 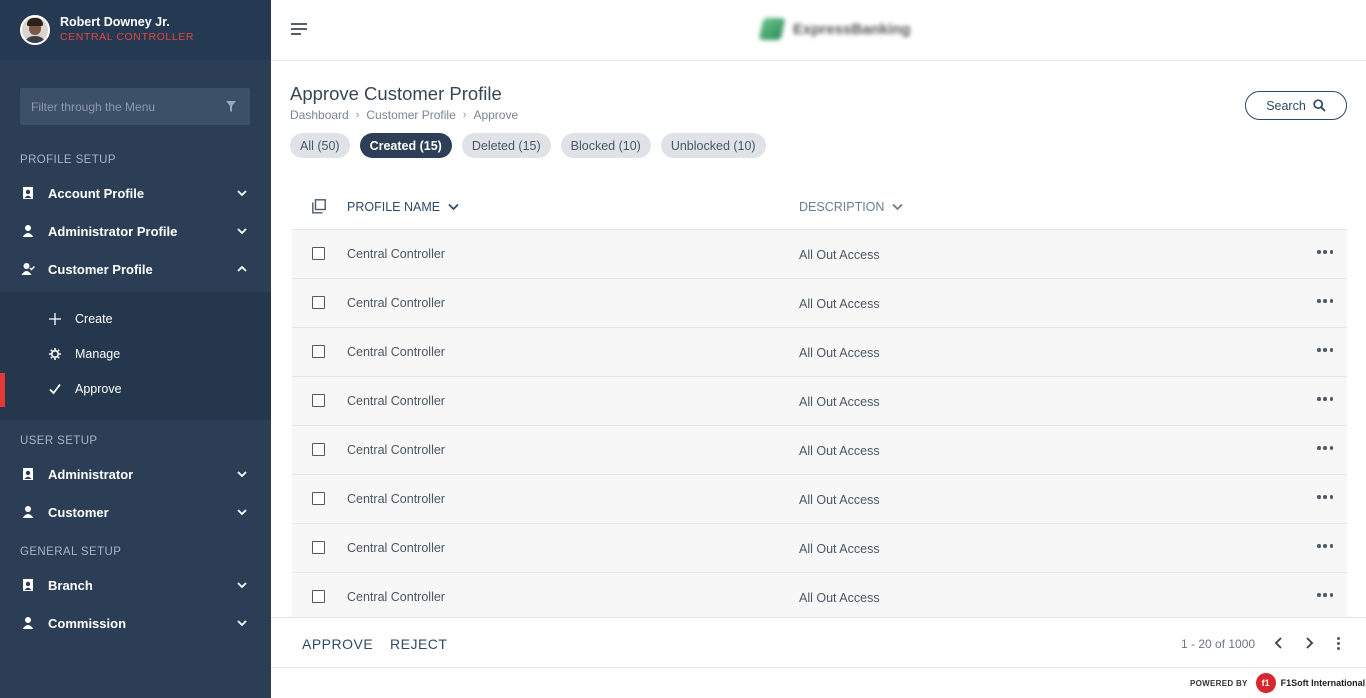 What do you see at coordinates (55, 354) in the screenshot?
I see `gear-icon` at bounding box center [55, 354].